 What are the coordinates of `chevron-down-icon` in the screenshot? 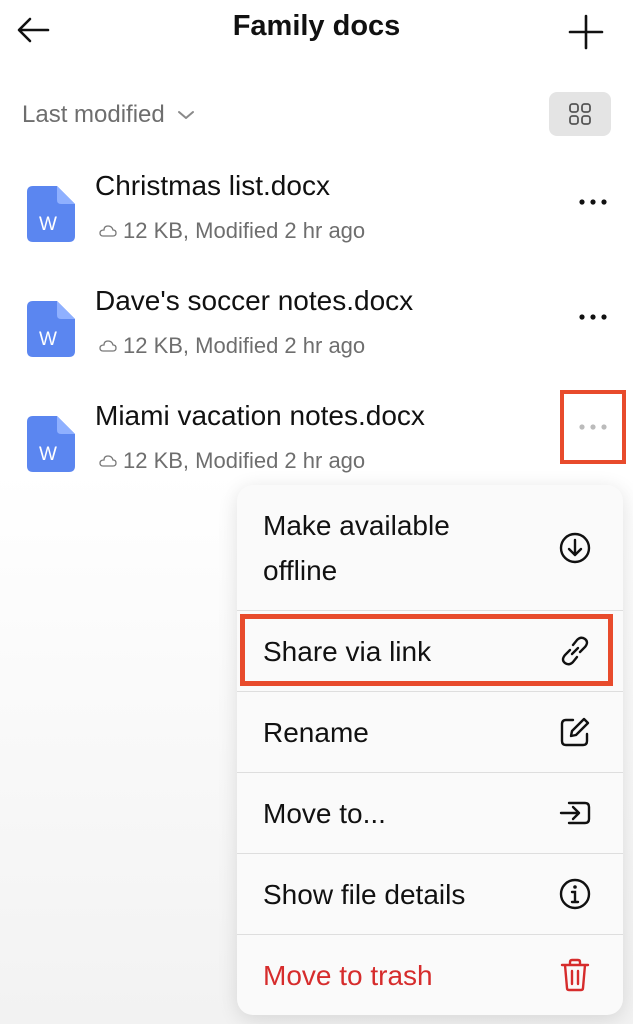 It's located at (185, 115).